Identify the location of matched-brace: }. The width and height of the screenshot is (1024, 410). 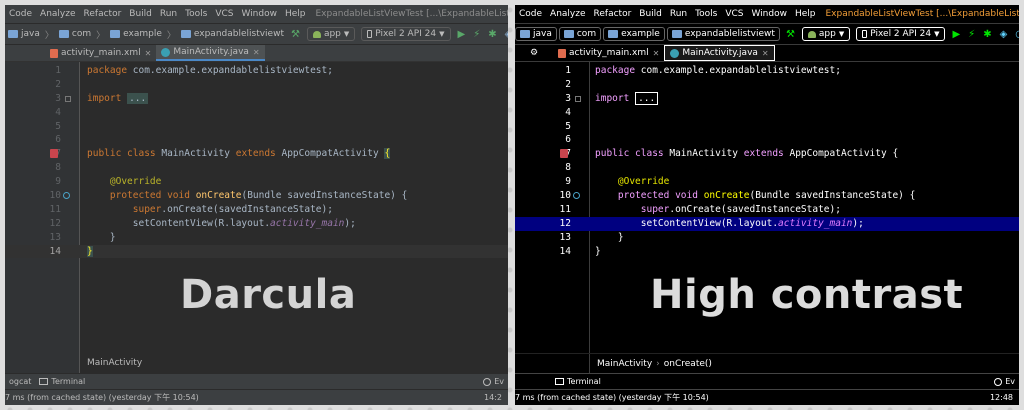
(90, 251).